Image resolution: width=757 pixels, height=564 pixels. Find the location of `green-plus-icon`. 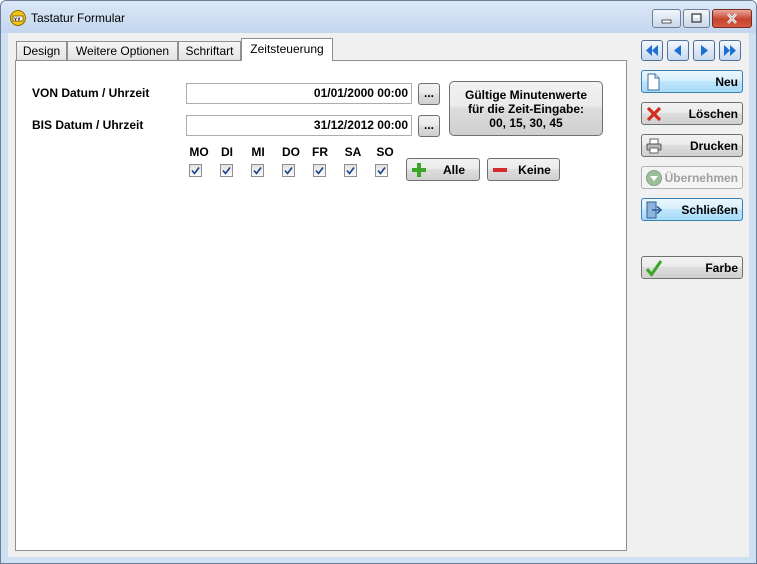

green-plus-icon is located at coordinates (419, 170).